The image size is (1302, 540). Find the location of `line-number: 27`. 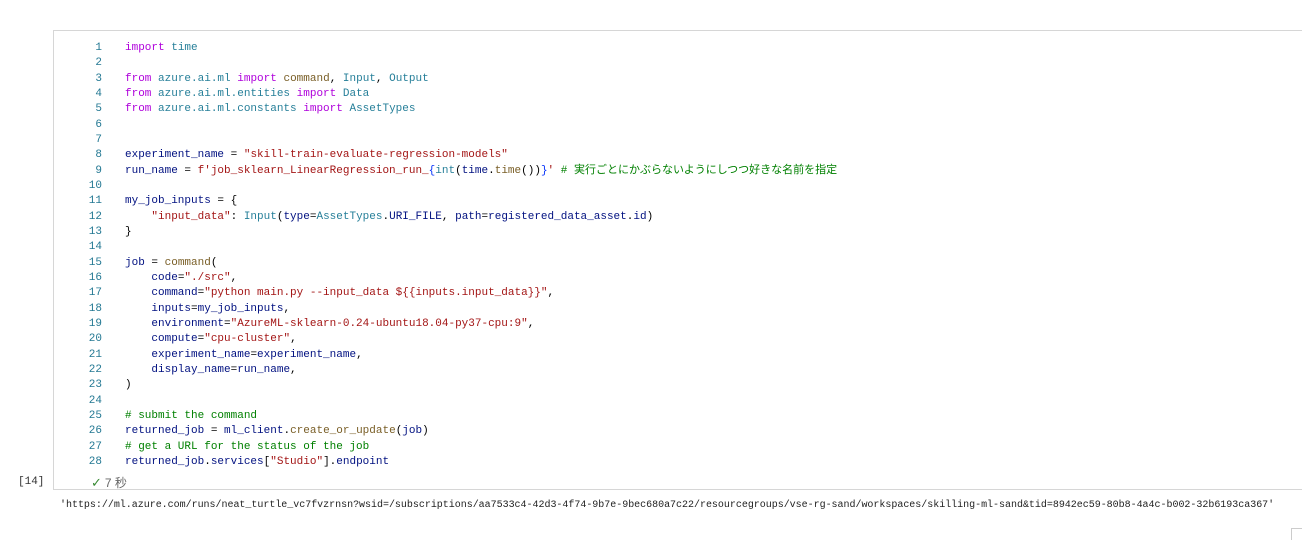

line-number: 27 is located at coordinates (95, 446).